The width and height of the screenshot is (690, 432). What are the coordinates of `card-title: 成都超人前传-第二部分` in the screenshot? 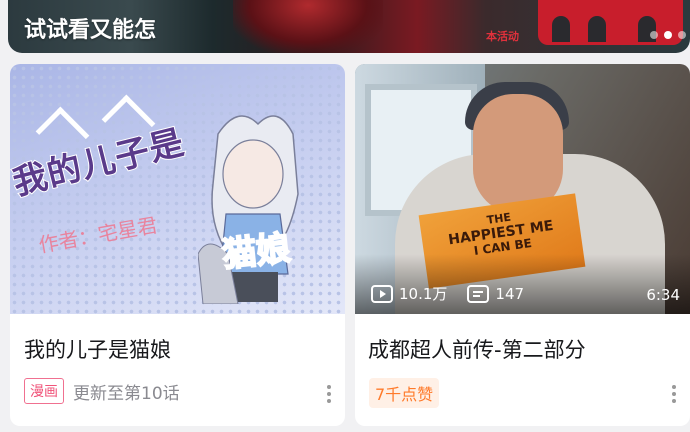 It's located at (477, 349).